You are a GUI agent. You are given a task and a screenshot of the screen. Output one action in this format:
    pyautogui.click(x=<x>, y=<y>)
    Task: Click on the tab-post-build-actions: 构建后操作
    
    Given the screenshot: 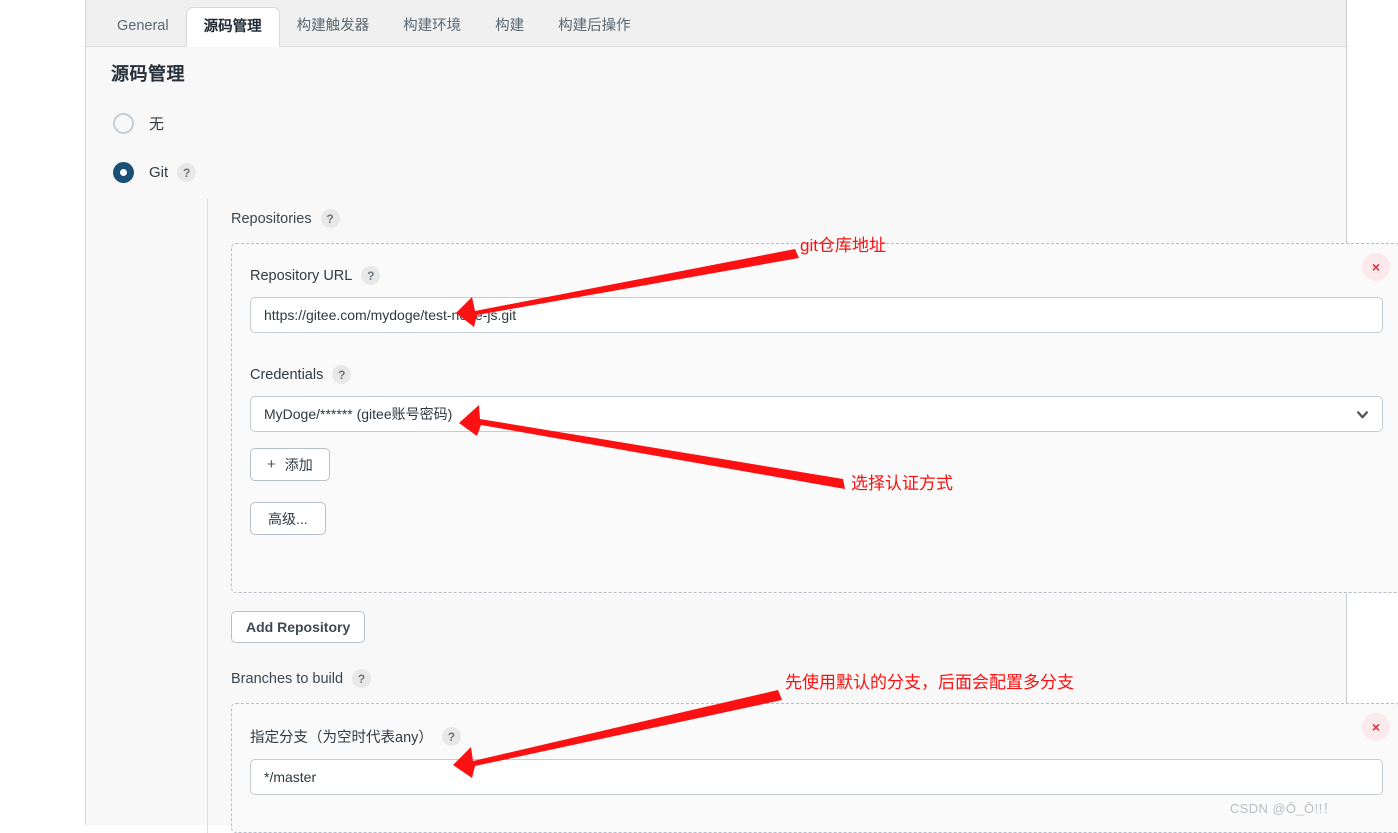 What is the action you would take?
    pyautogui.click(x=594, y=26)
    